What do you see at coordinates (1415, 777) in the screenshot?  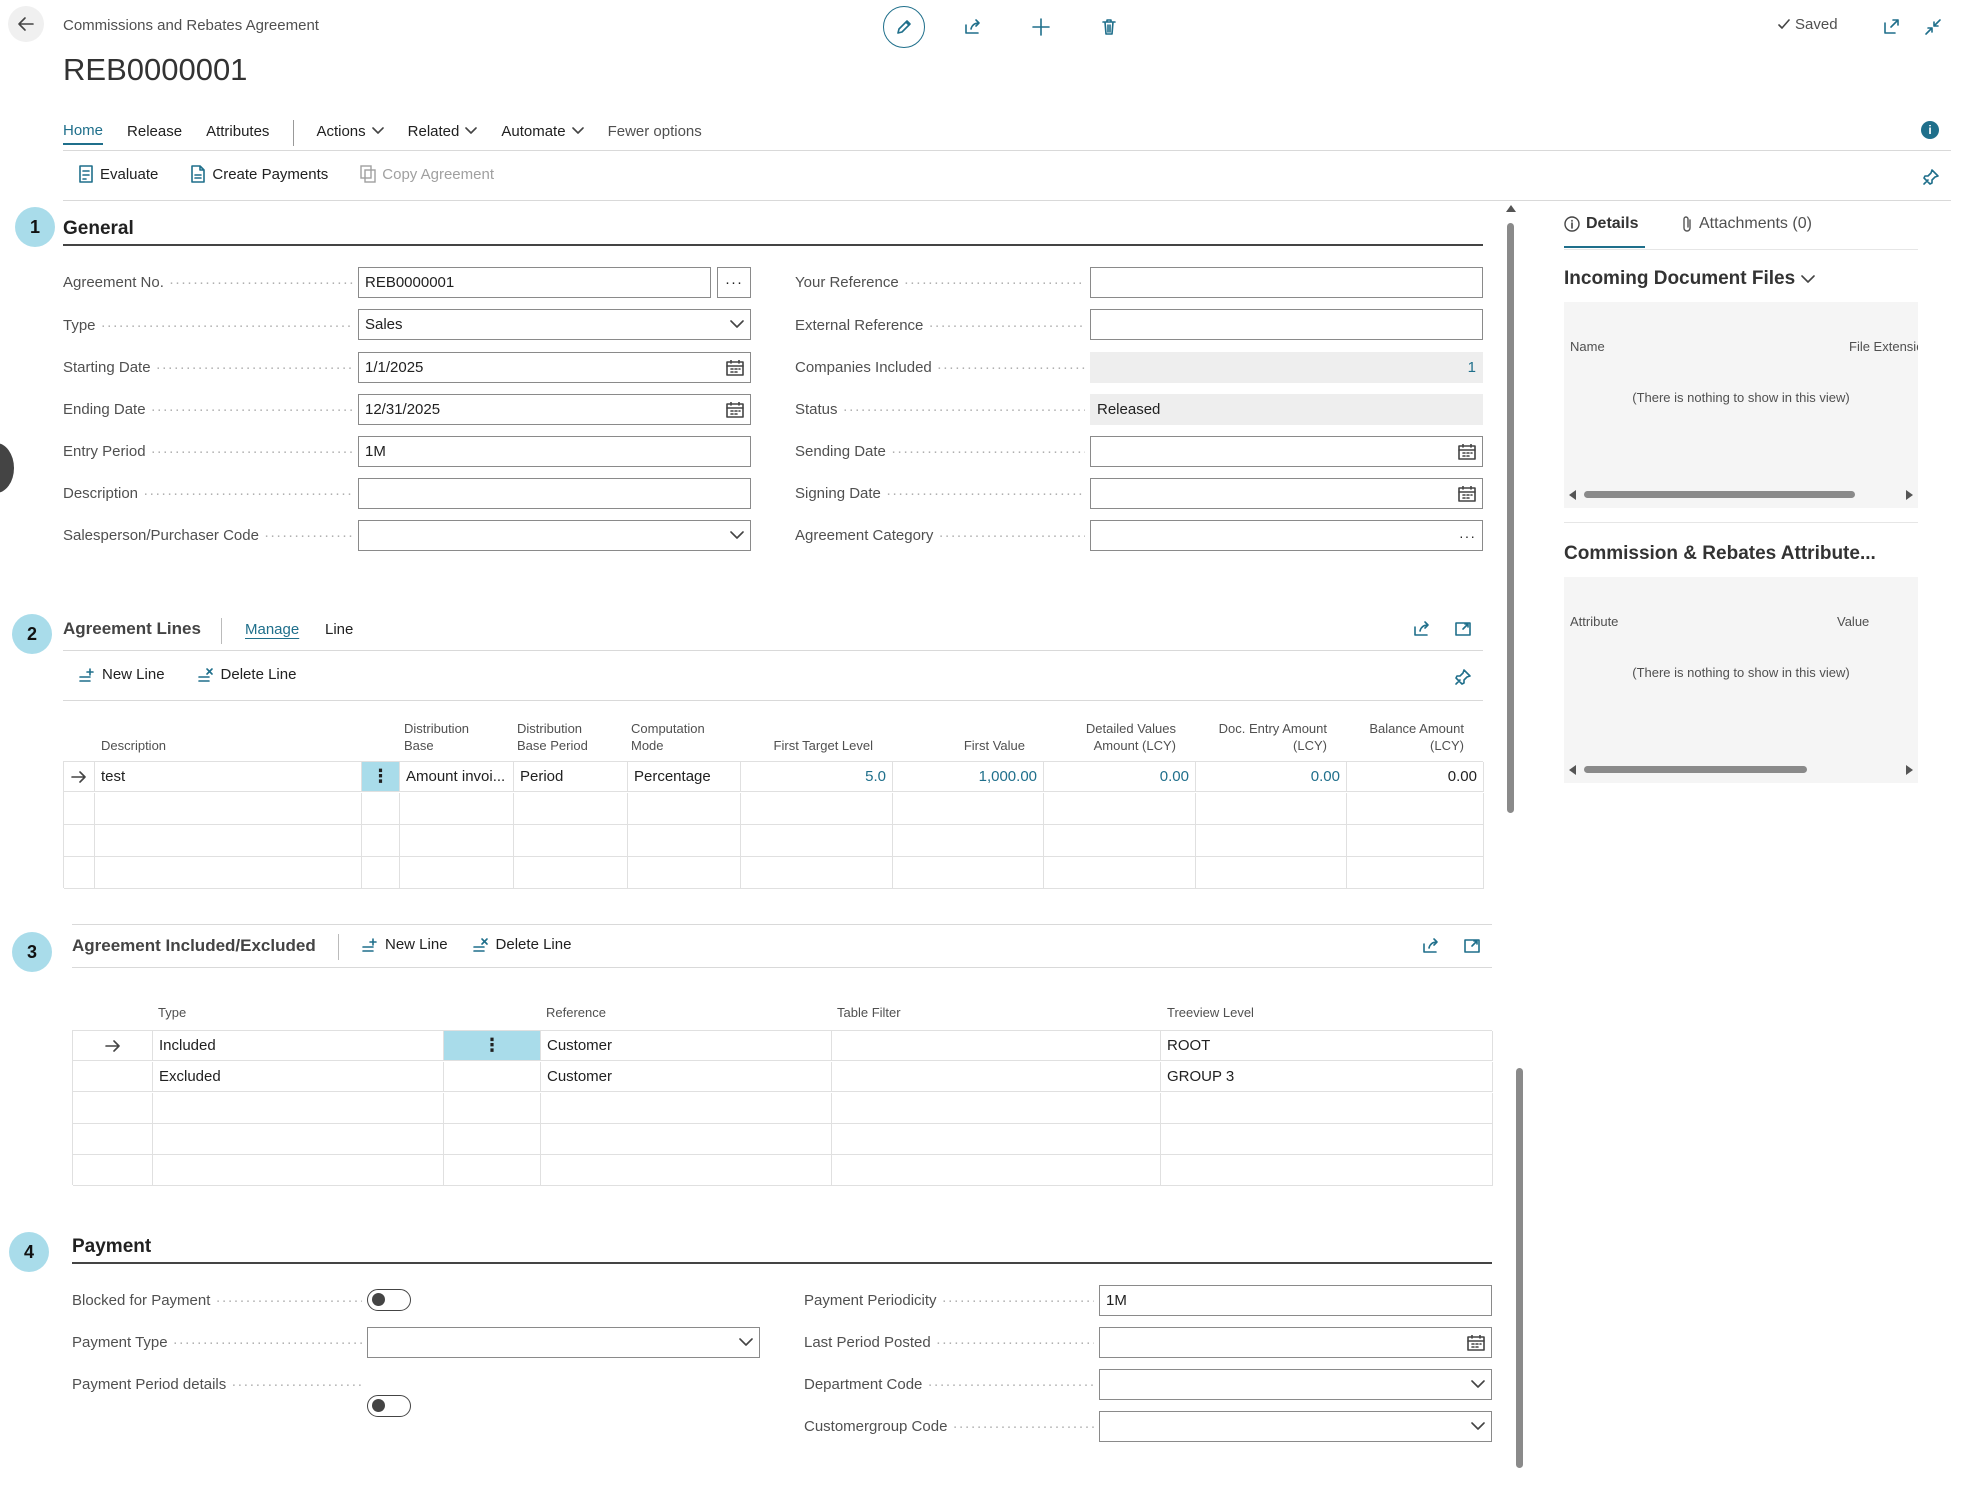 I see `cell-balance-amount: 0.00` at bounding box center [1415, 777].